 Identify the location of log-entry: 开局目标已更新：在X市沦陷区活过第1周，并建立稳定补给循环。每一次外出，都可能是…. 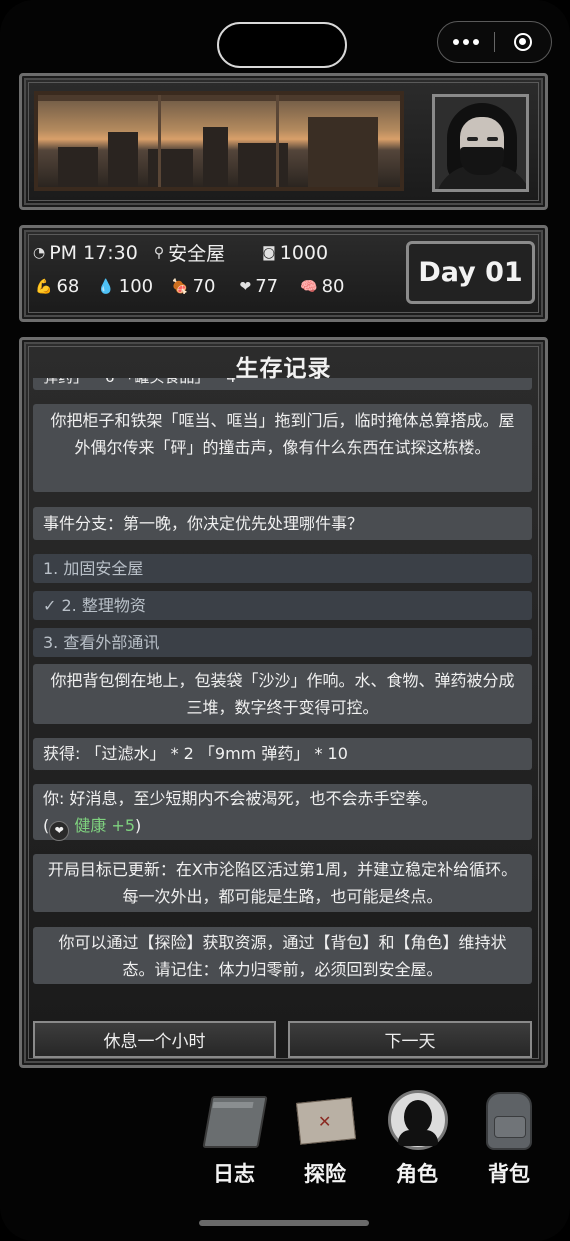
(282, 883).